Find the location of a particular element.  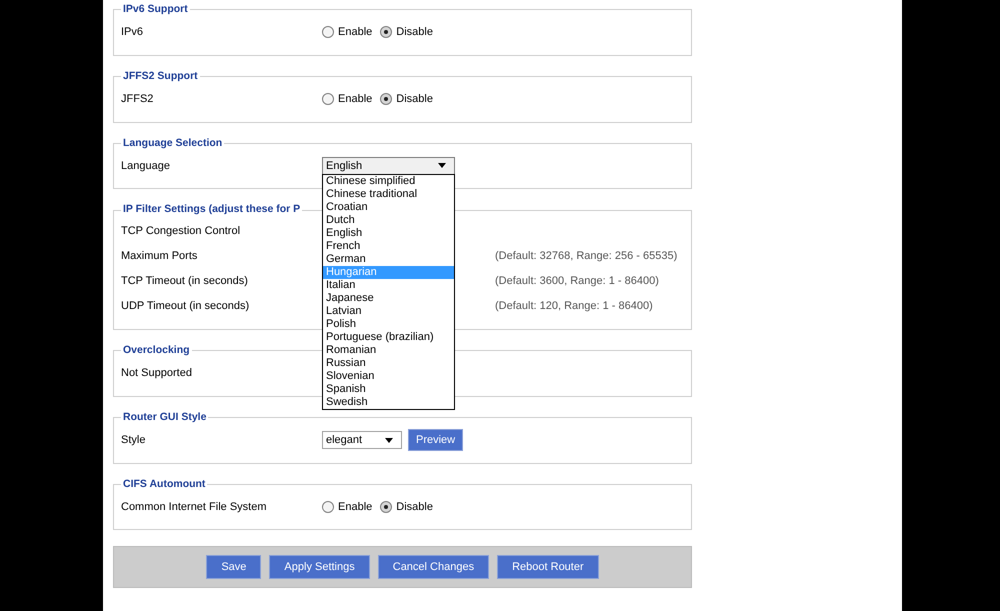

dropdown-option: Japanese is located at coordinates (388, 298).